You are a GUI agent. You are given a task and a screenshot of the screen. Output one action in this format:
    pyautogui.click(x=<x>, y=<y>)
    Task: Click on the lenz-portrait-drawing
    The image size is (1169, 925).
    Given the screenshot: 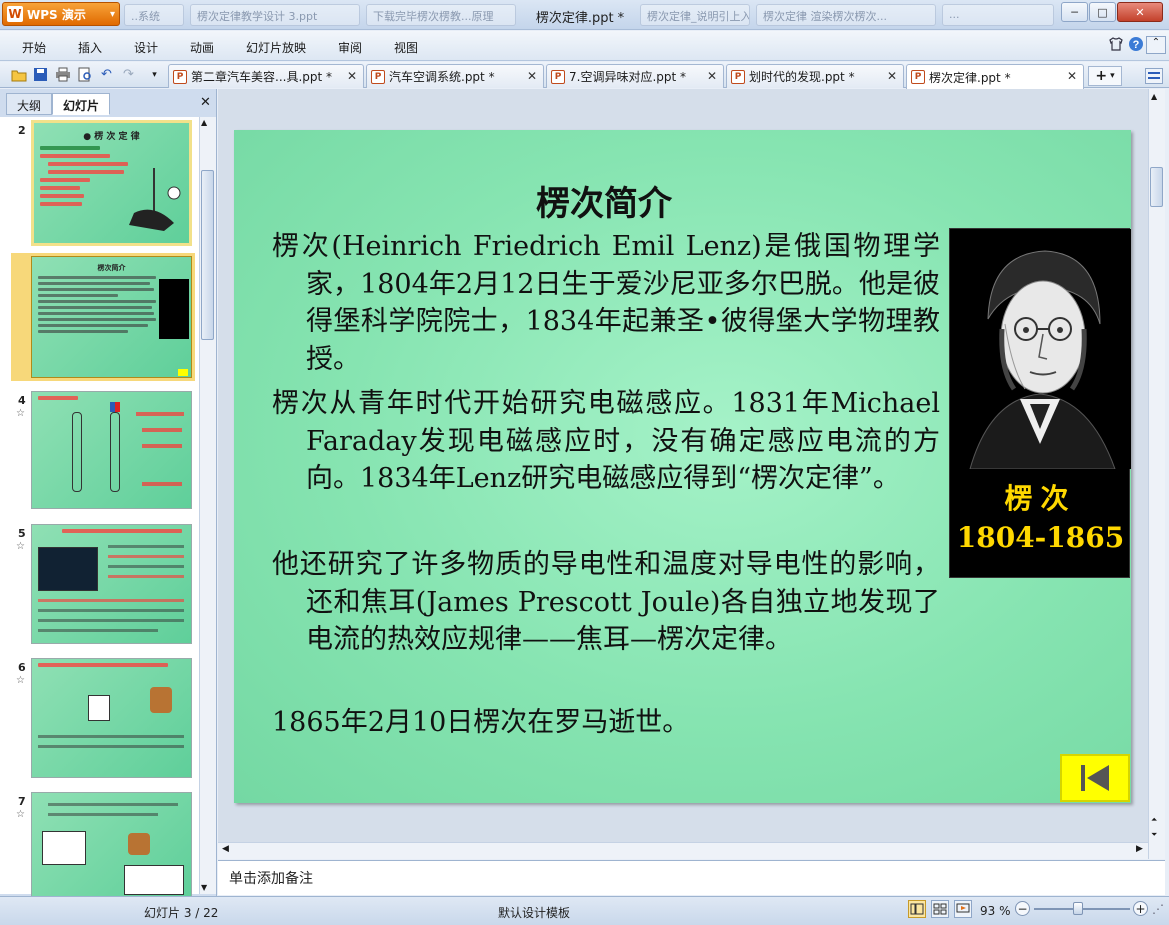 What is the action you would take?
    pyautogui.click(x=1040, y=349)
    